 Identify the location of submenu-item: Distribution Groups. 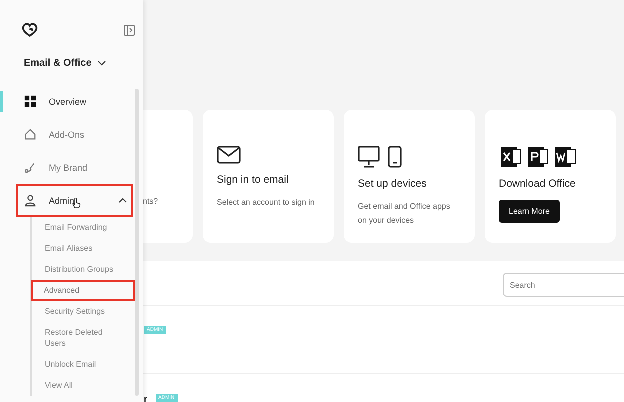
(83, 269).